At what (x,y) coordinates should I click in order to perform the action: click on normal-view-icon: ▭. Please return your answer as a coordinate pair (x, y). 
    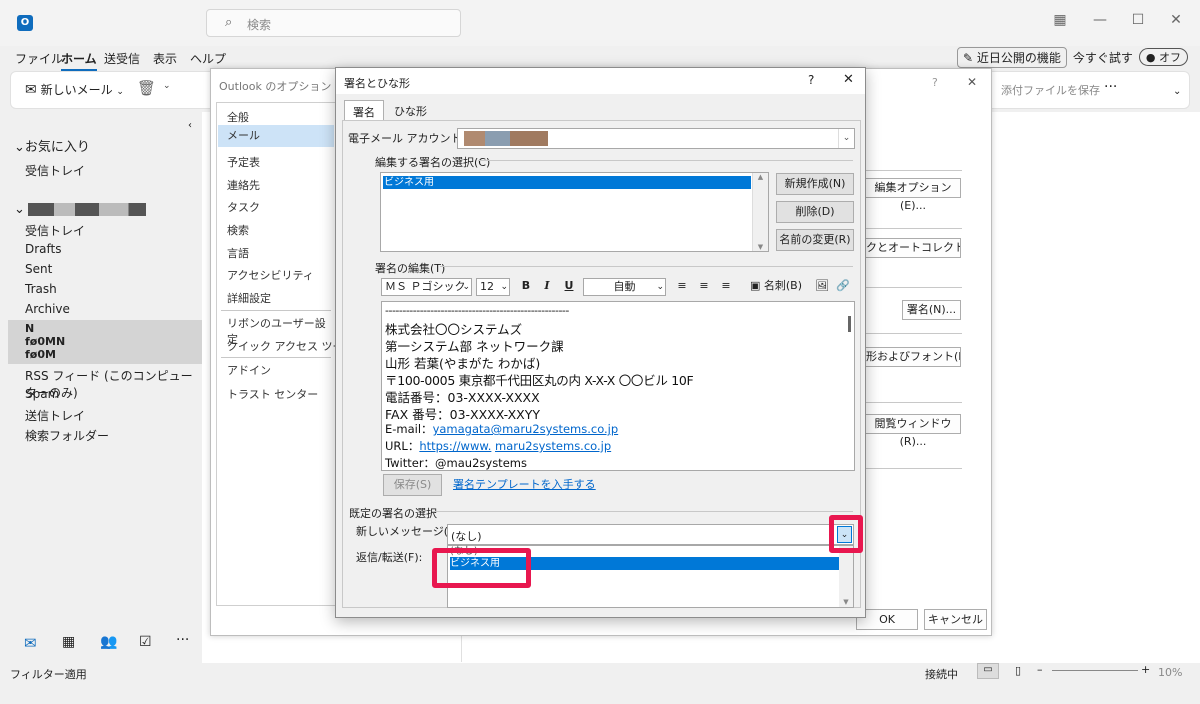
    Looking at the image, I should click on (988, 671).